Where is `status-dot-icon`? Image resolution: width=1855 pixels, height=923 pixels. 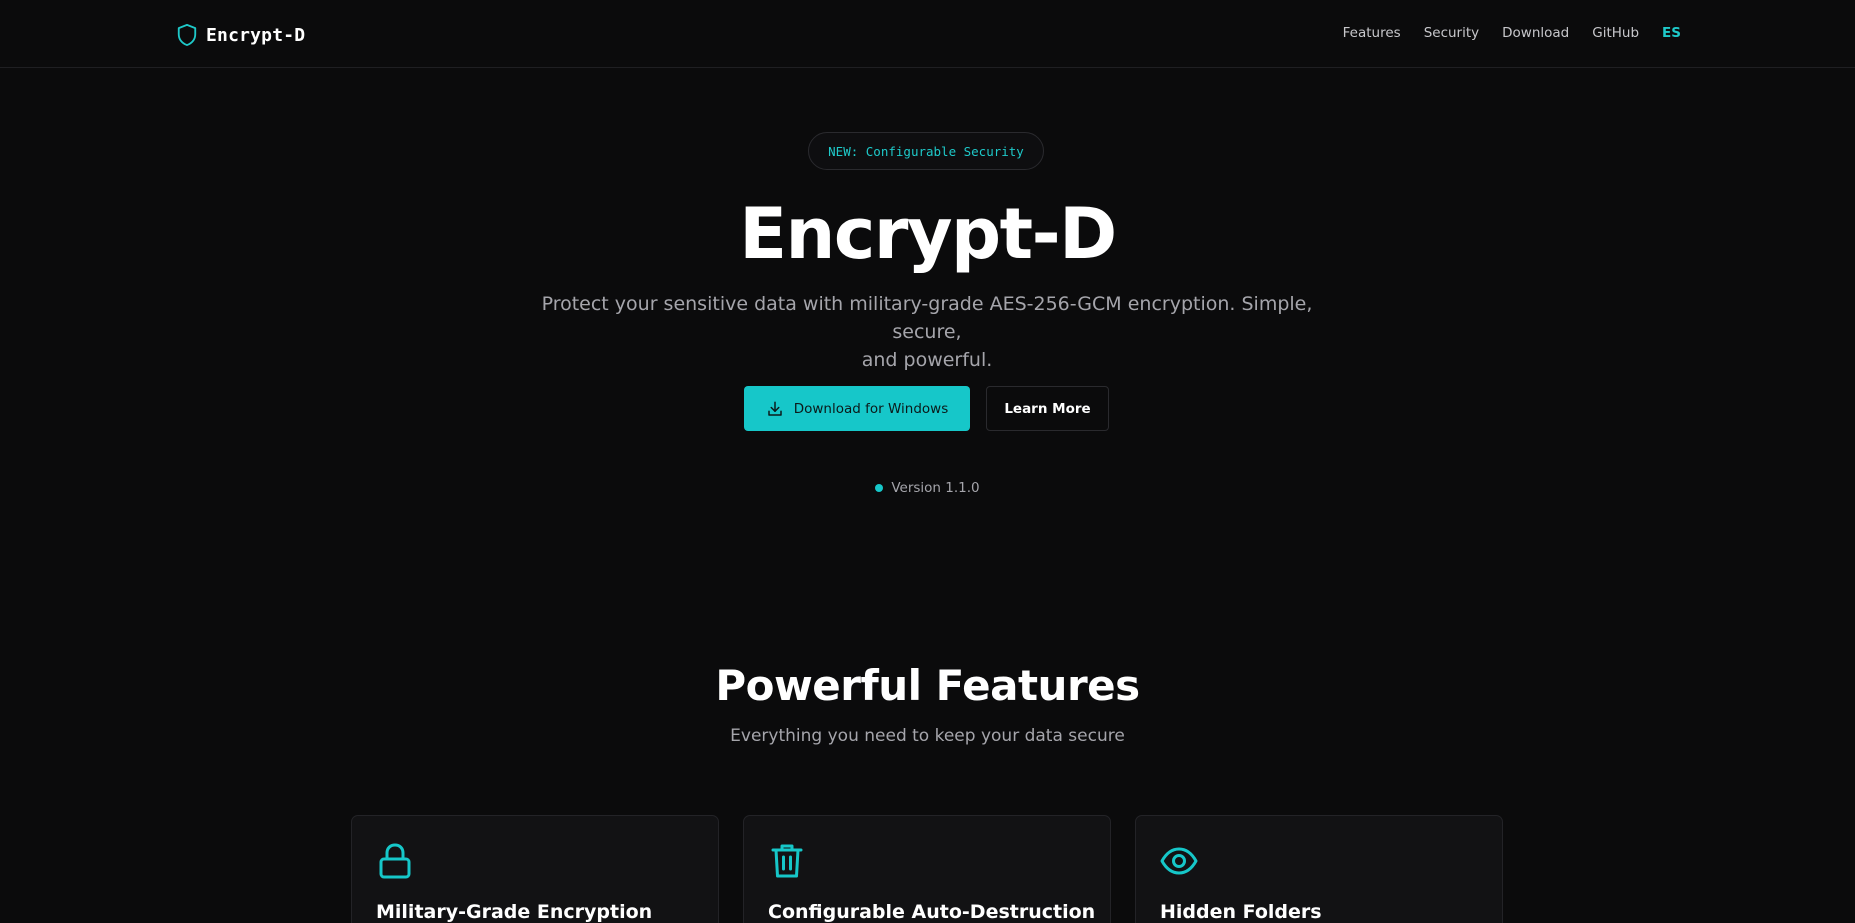 status-dot-icon is located at coordinates (879, 488).